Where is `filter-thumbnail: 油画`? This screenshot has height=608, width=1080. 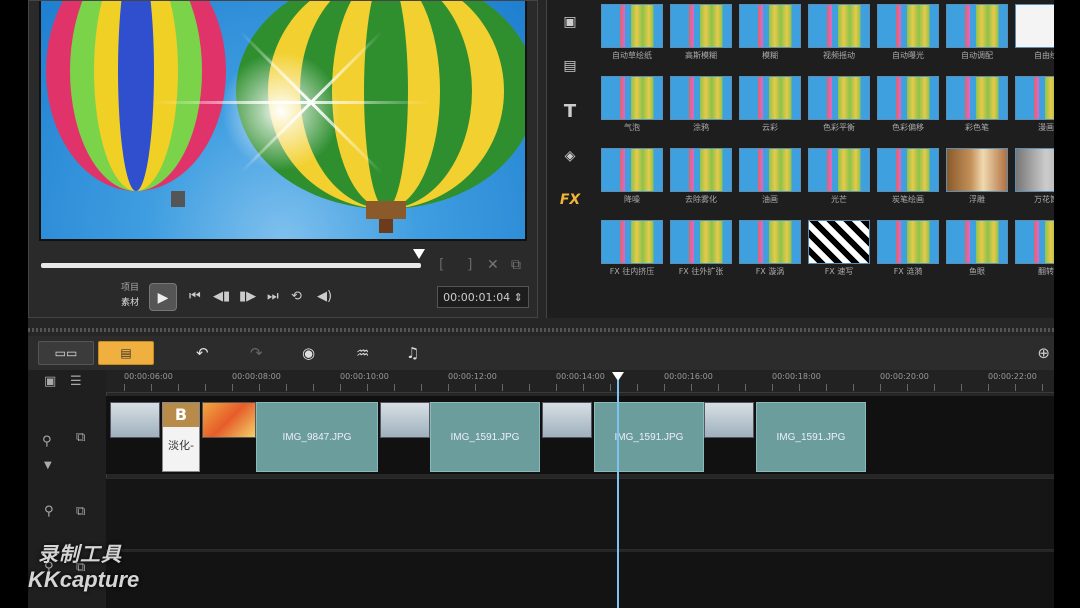
filter-thumbnail: 油画 is located at coordinates (770, 177).